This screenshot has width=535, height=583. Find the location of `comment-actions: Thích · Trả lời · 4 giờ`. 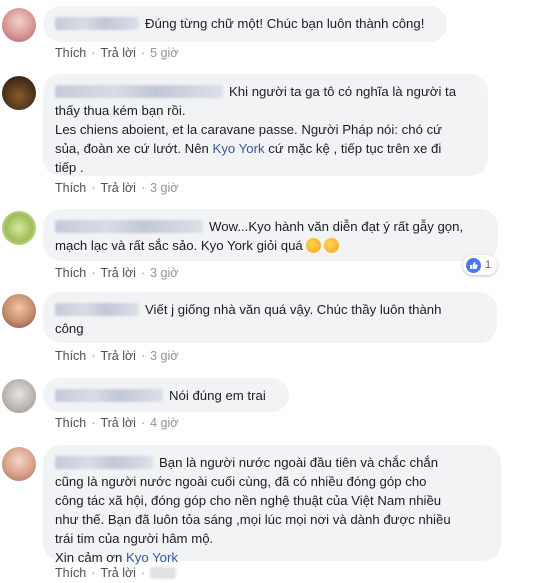

comment-actions: Thích · Trả lời · 4 giờ is located at coordinates (116, 423).